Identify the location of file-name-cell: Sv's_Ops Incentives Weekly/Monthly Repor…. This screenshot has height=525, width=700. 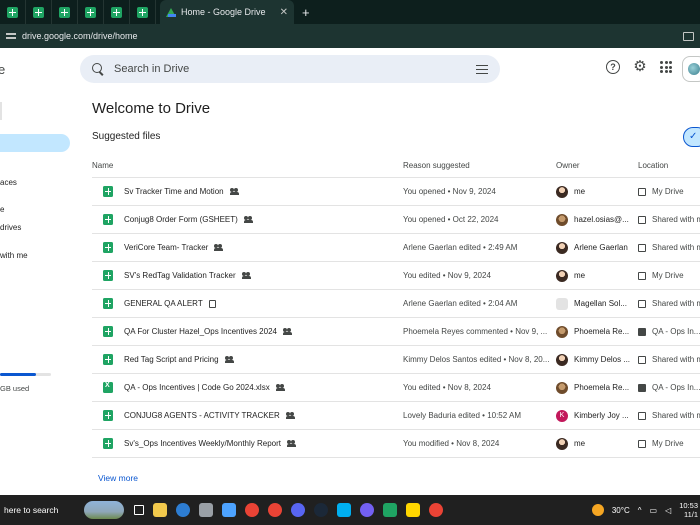
(244, 443).